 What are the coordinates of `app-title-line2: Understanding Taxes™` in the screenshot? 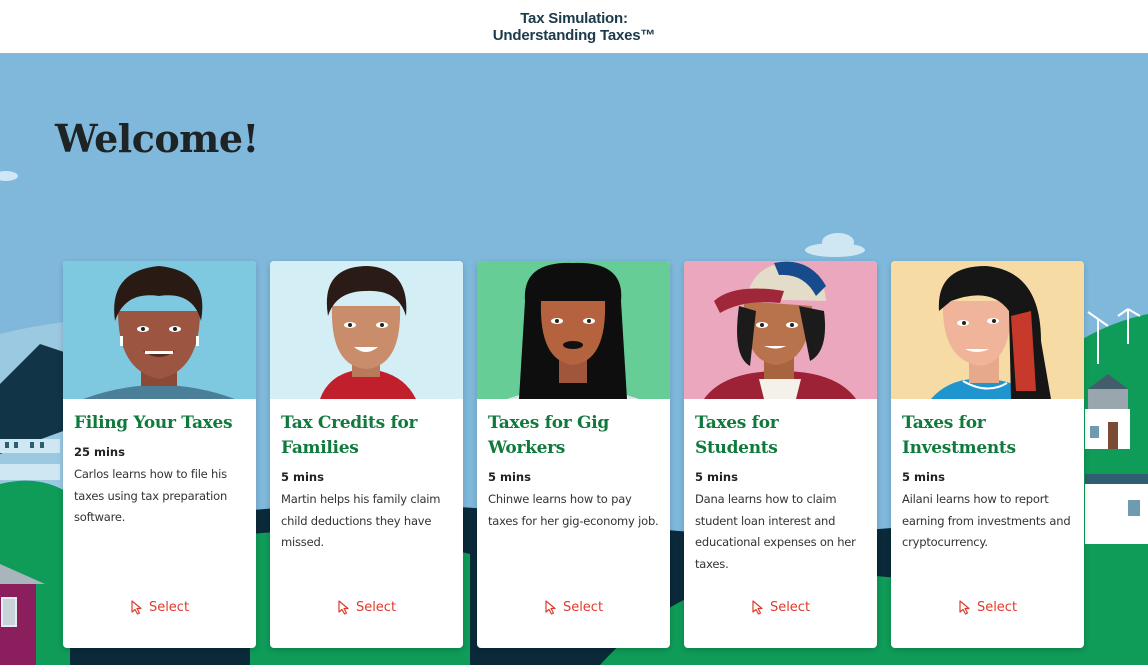 It's located at (574, 35).